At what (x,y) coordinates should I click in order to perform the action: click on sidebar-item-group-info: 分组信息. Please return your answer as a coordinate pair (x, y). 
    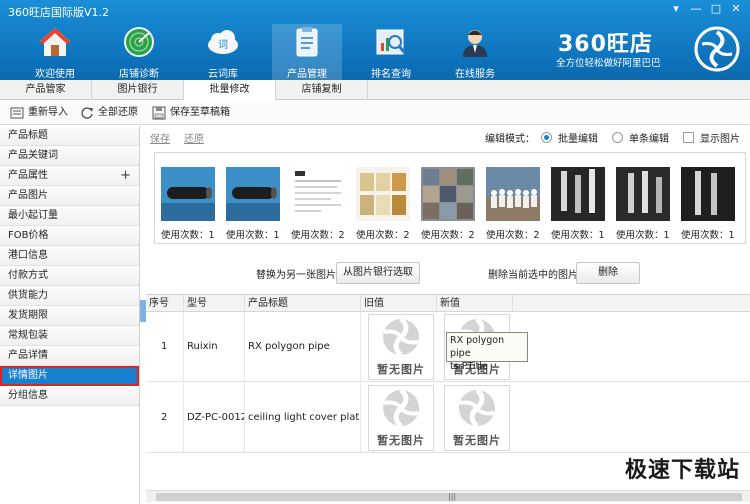
    Looking at the image, I should click on (69, 396).